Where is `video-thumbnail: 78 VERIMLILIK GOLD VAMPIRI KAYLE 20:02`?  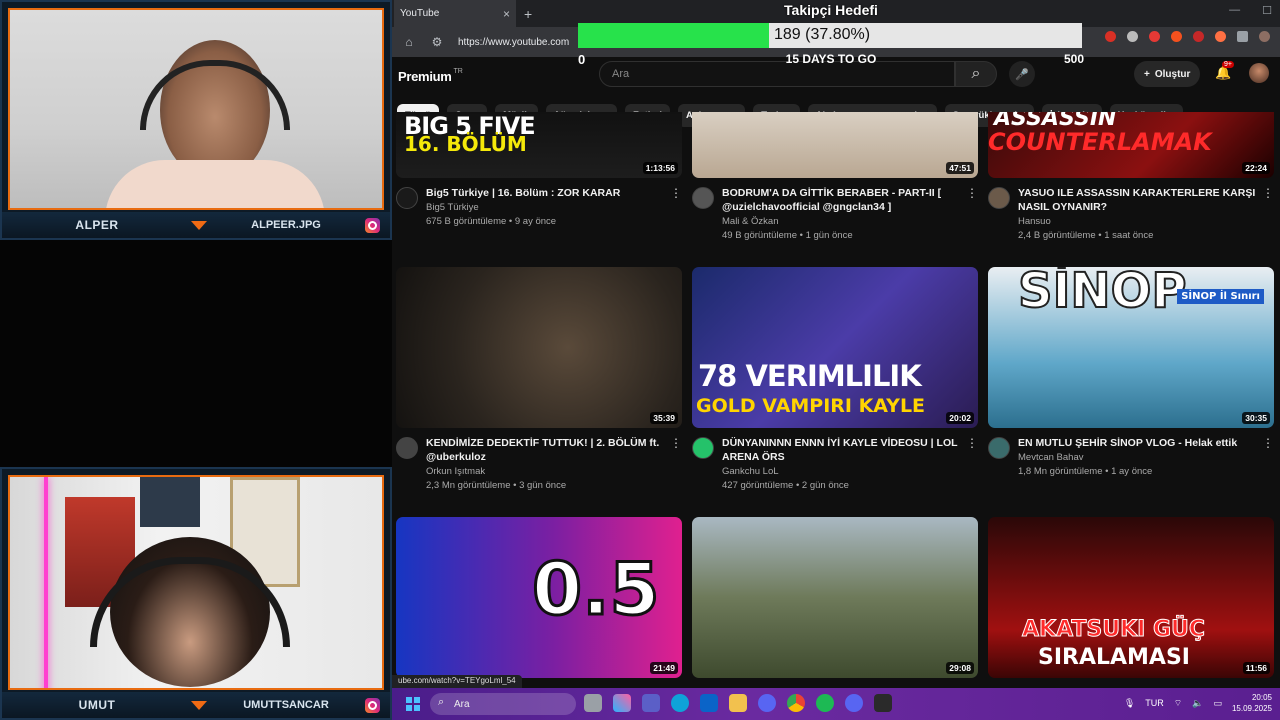
video-thumbnail: 78 VERIMLILIK GOLD VAMPIRI KAYLE 20:02 is located at coordinates (835, 347).